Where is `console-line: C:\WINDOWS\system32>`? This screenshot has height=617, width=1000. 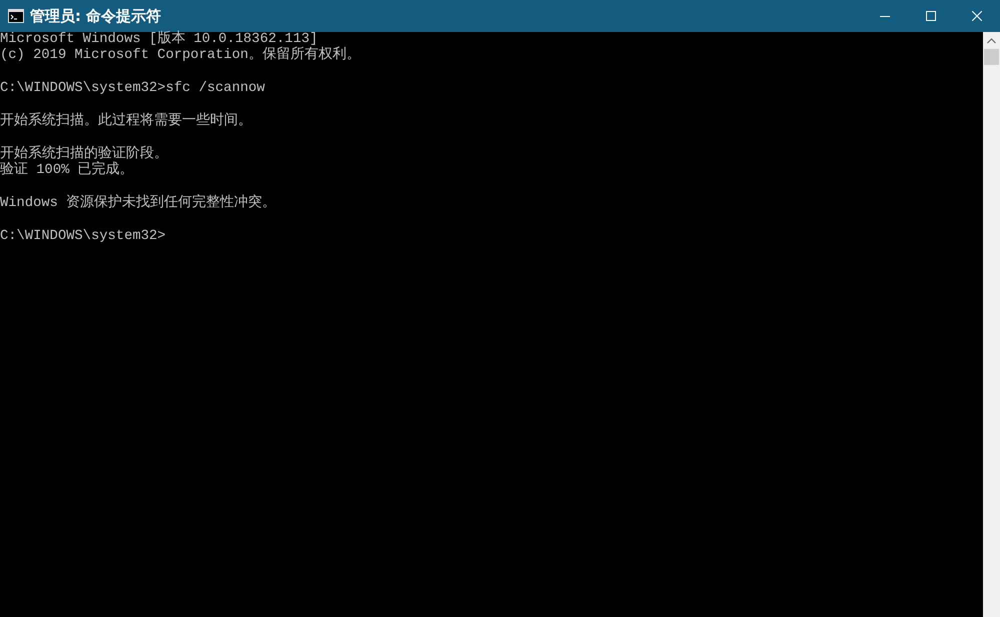
console-line: C:\WINDOWS\system32> is located at coordinates (83, 237).